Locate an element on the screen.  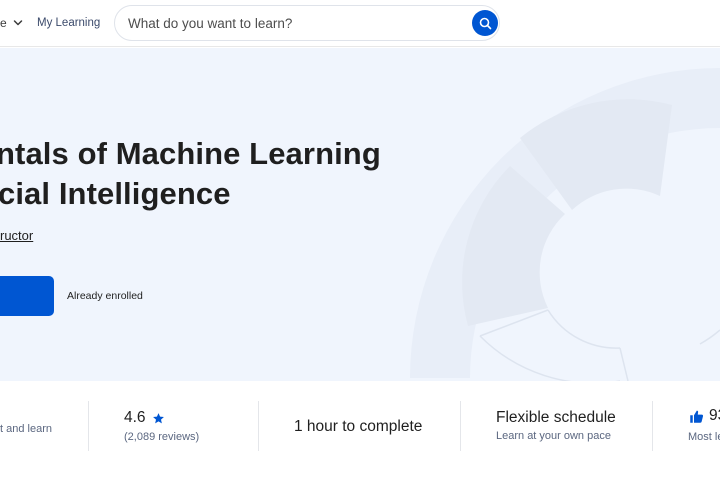
schedule-title: Flexible schedule is located at coordinates (556, 417).